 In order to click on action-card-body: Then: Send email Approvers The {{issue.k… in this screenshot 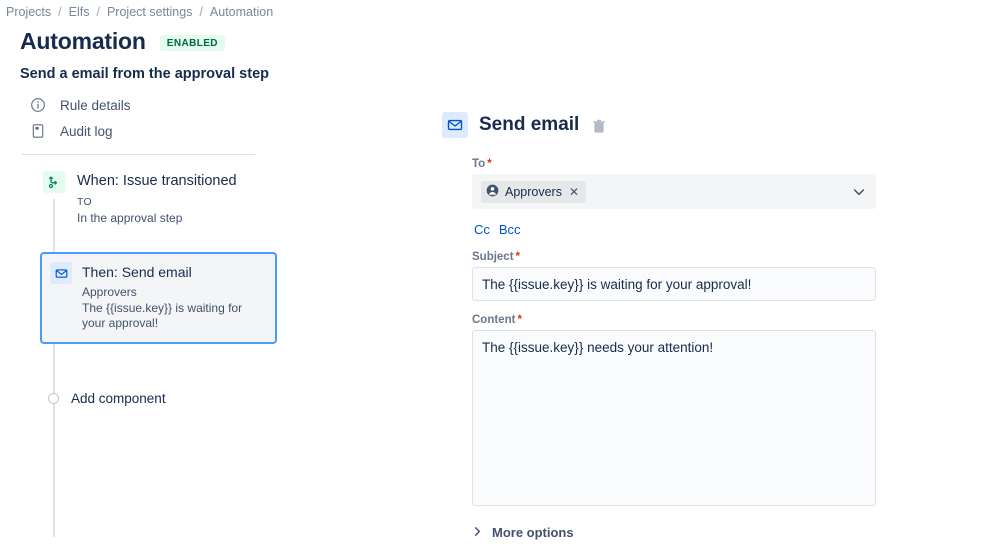, I will do `click(174, 297)`.